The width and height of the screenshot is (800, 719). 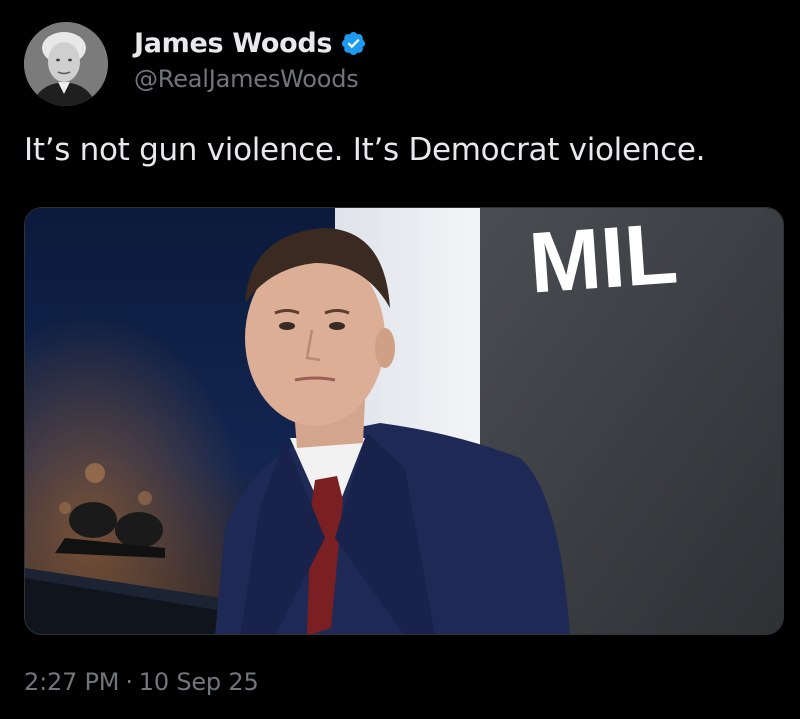 What do you see at coordinates (233, 43) in the screenshot?
I see `author-display-name: James Woods` at bounding box center [233, 43].